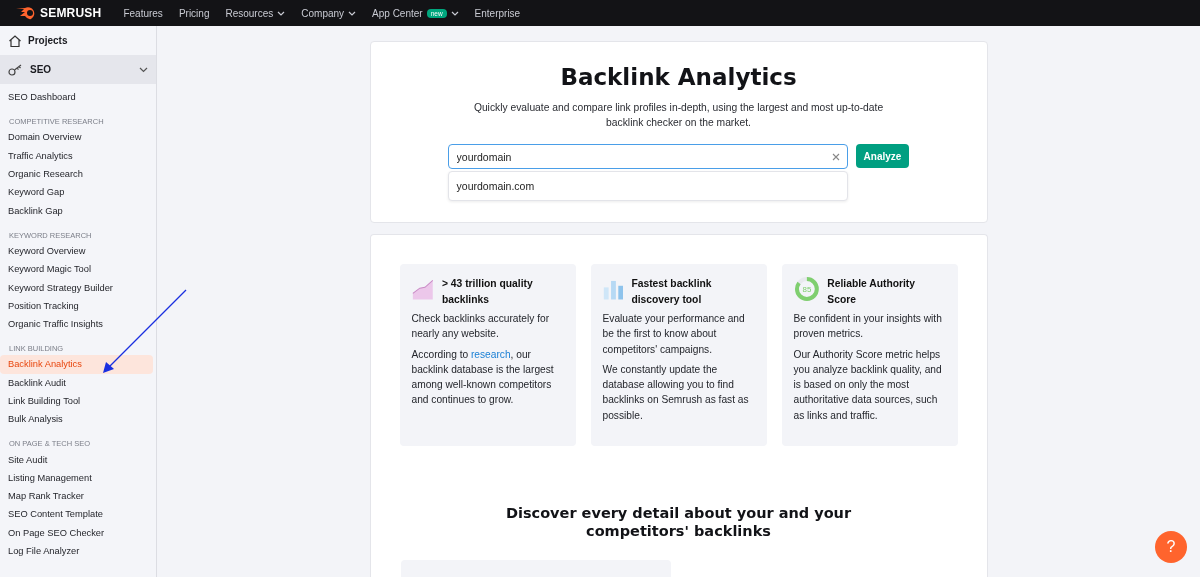 The image size is (1200, 577). Describe the element at coordinates (76, 532) in the screenshot. I see `sidebar-item: On Page SEO Checker` at that location.